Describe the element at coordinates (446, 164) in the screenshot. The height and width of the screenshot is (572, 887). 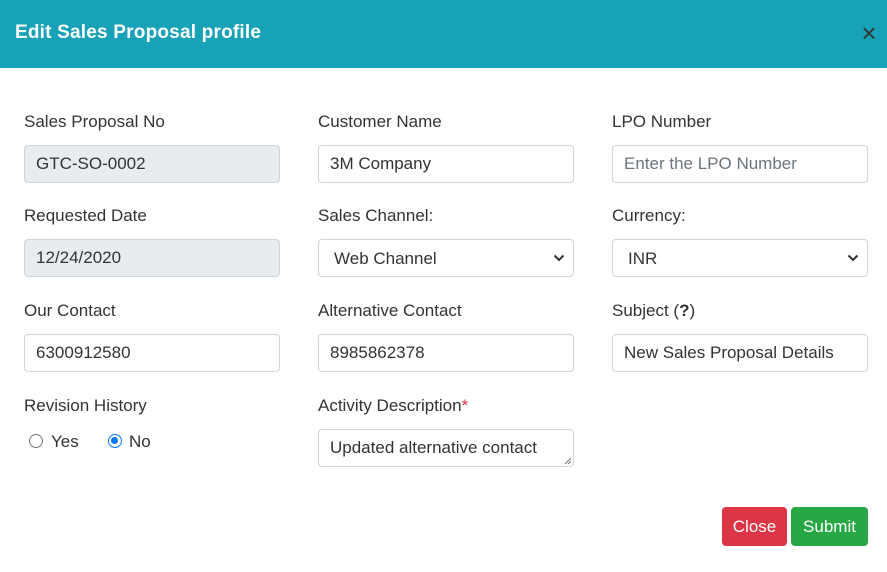
I see `customer-name-field` at that location.